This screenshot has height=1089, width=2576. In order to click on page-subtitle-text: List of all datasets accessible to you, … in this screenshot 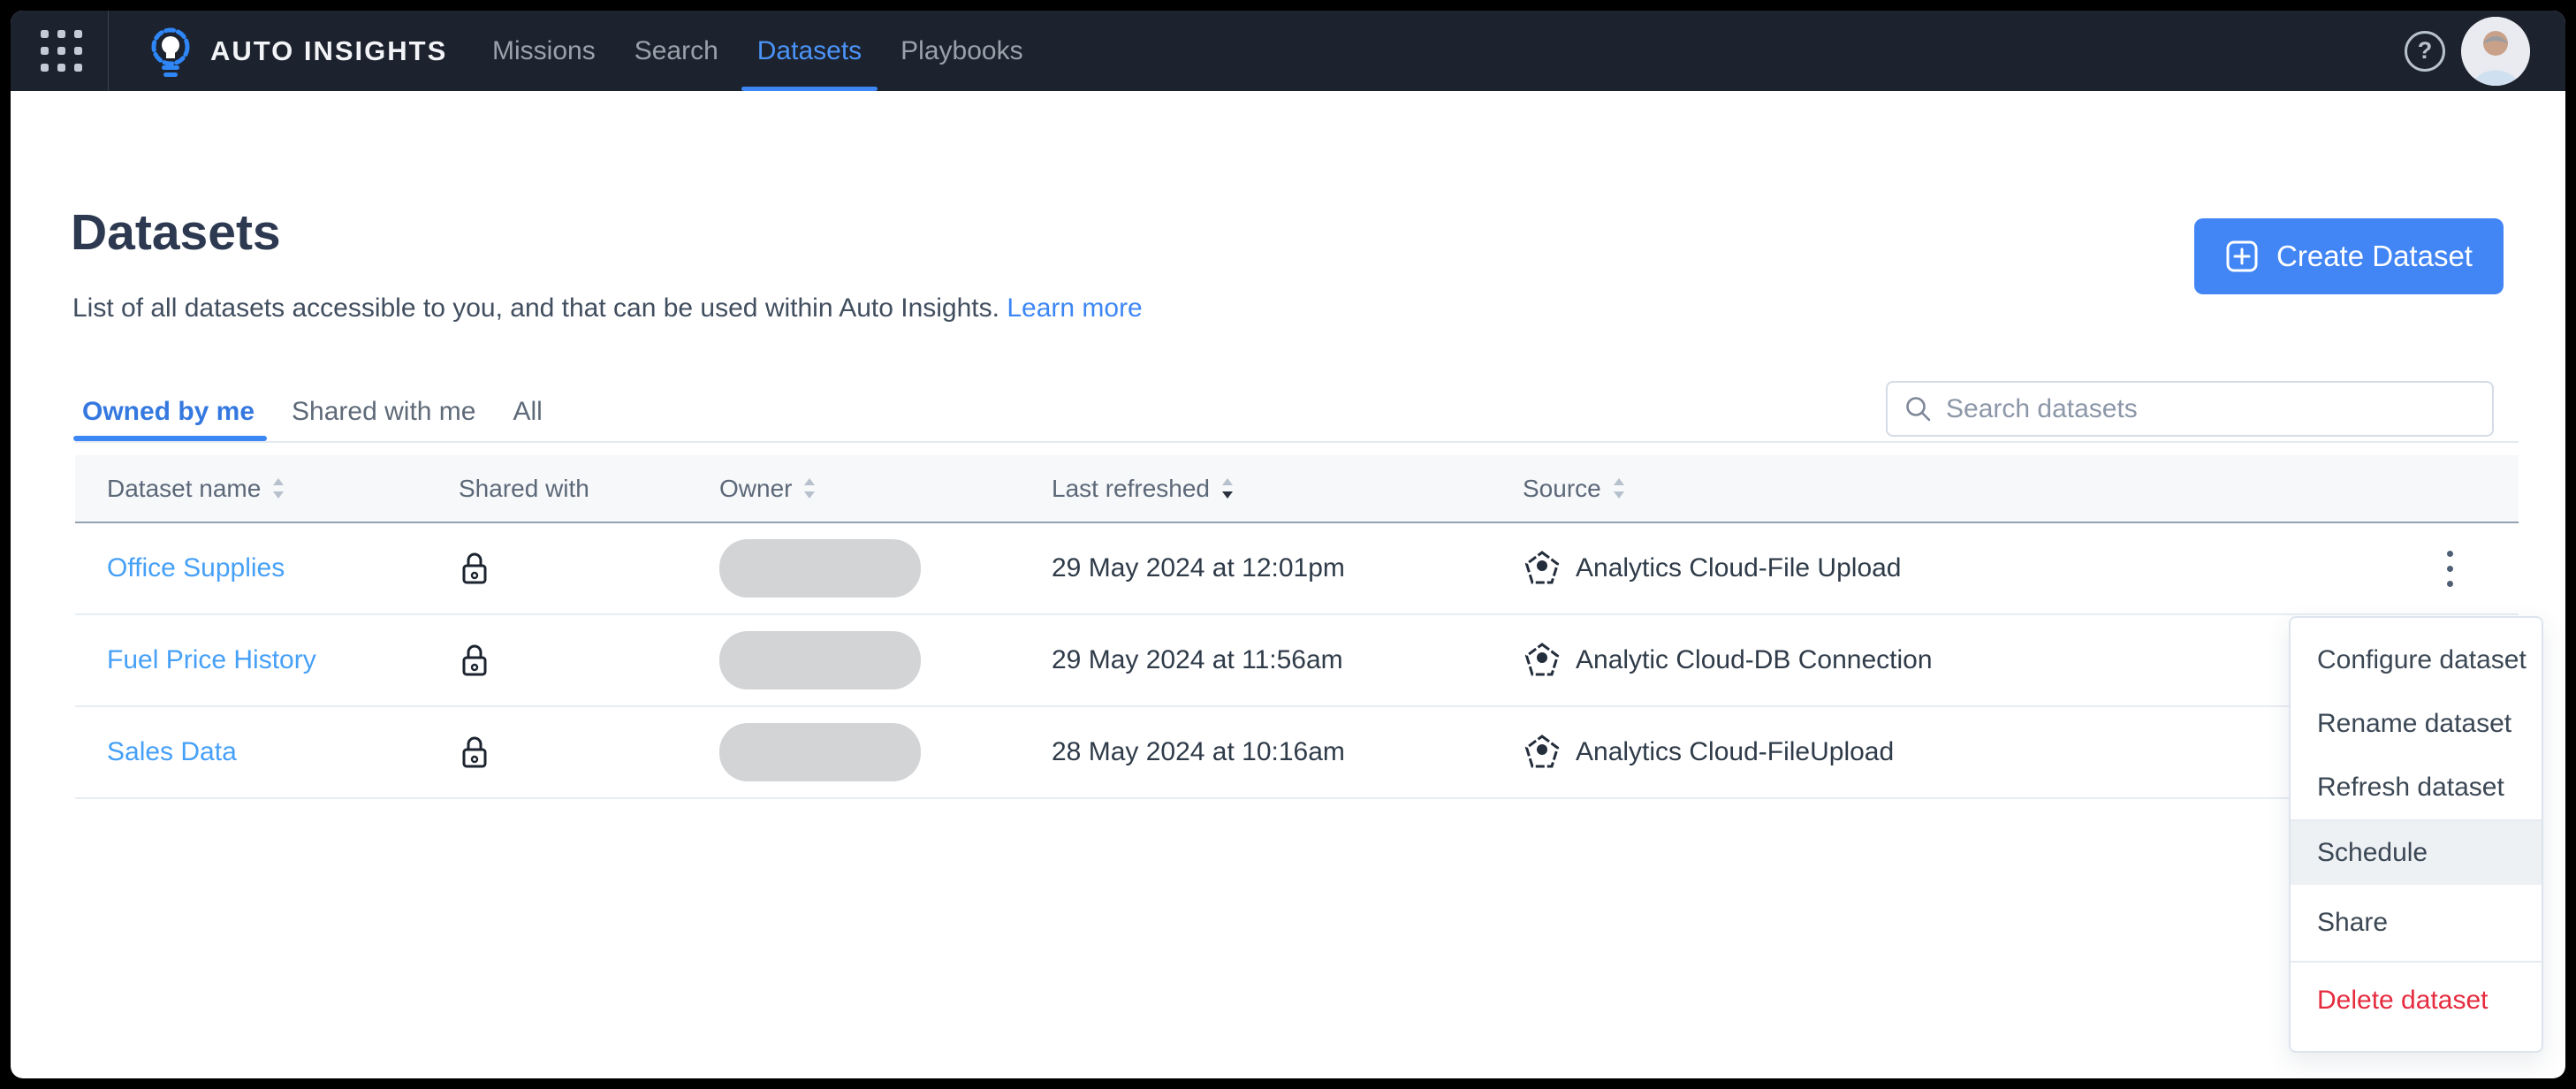, I will do `click(535, 308)`.